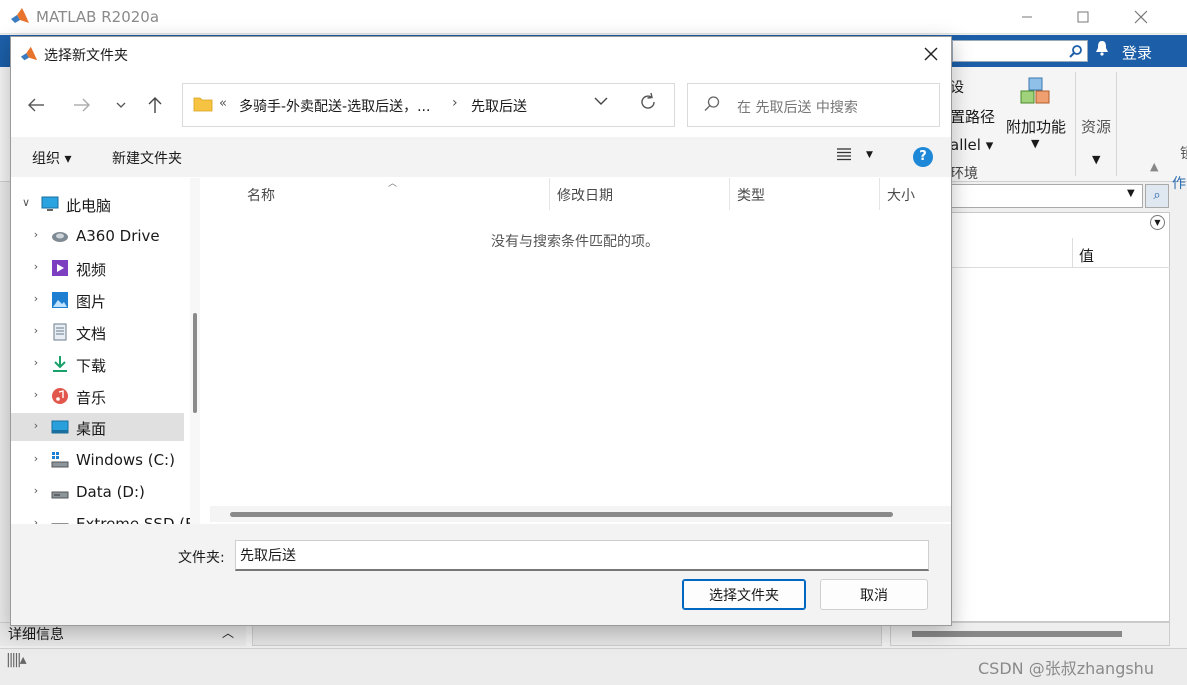 Image resolution: width=1187 pixels, height=685 pixels. What do you see at coordinates (228, 632) in the screenshot?
I see `chevron-up-icon: ︿` at bounding box center [228, 632].